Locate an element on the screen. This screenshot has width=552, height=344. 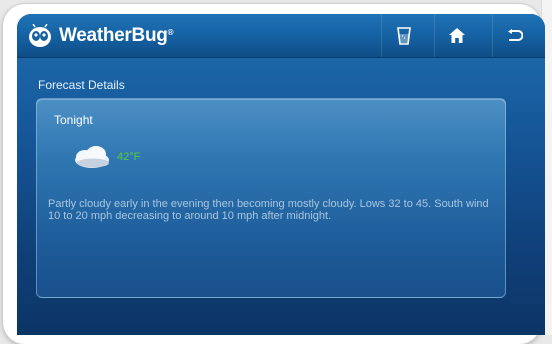
glass-button is located at coordinates (403, 35).